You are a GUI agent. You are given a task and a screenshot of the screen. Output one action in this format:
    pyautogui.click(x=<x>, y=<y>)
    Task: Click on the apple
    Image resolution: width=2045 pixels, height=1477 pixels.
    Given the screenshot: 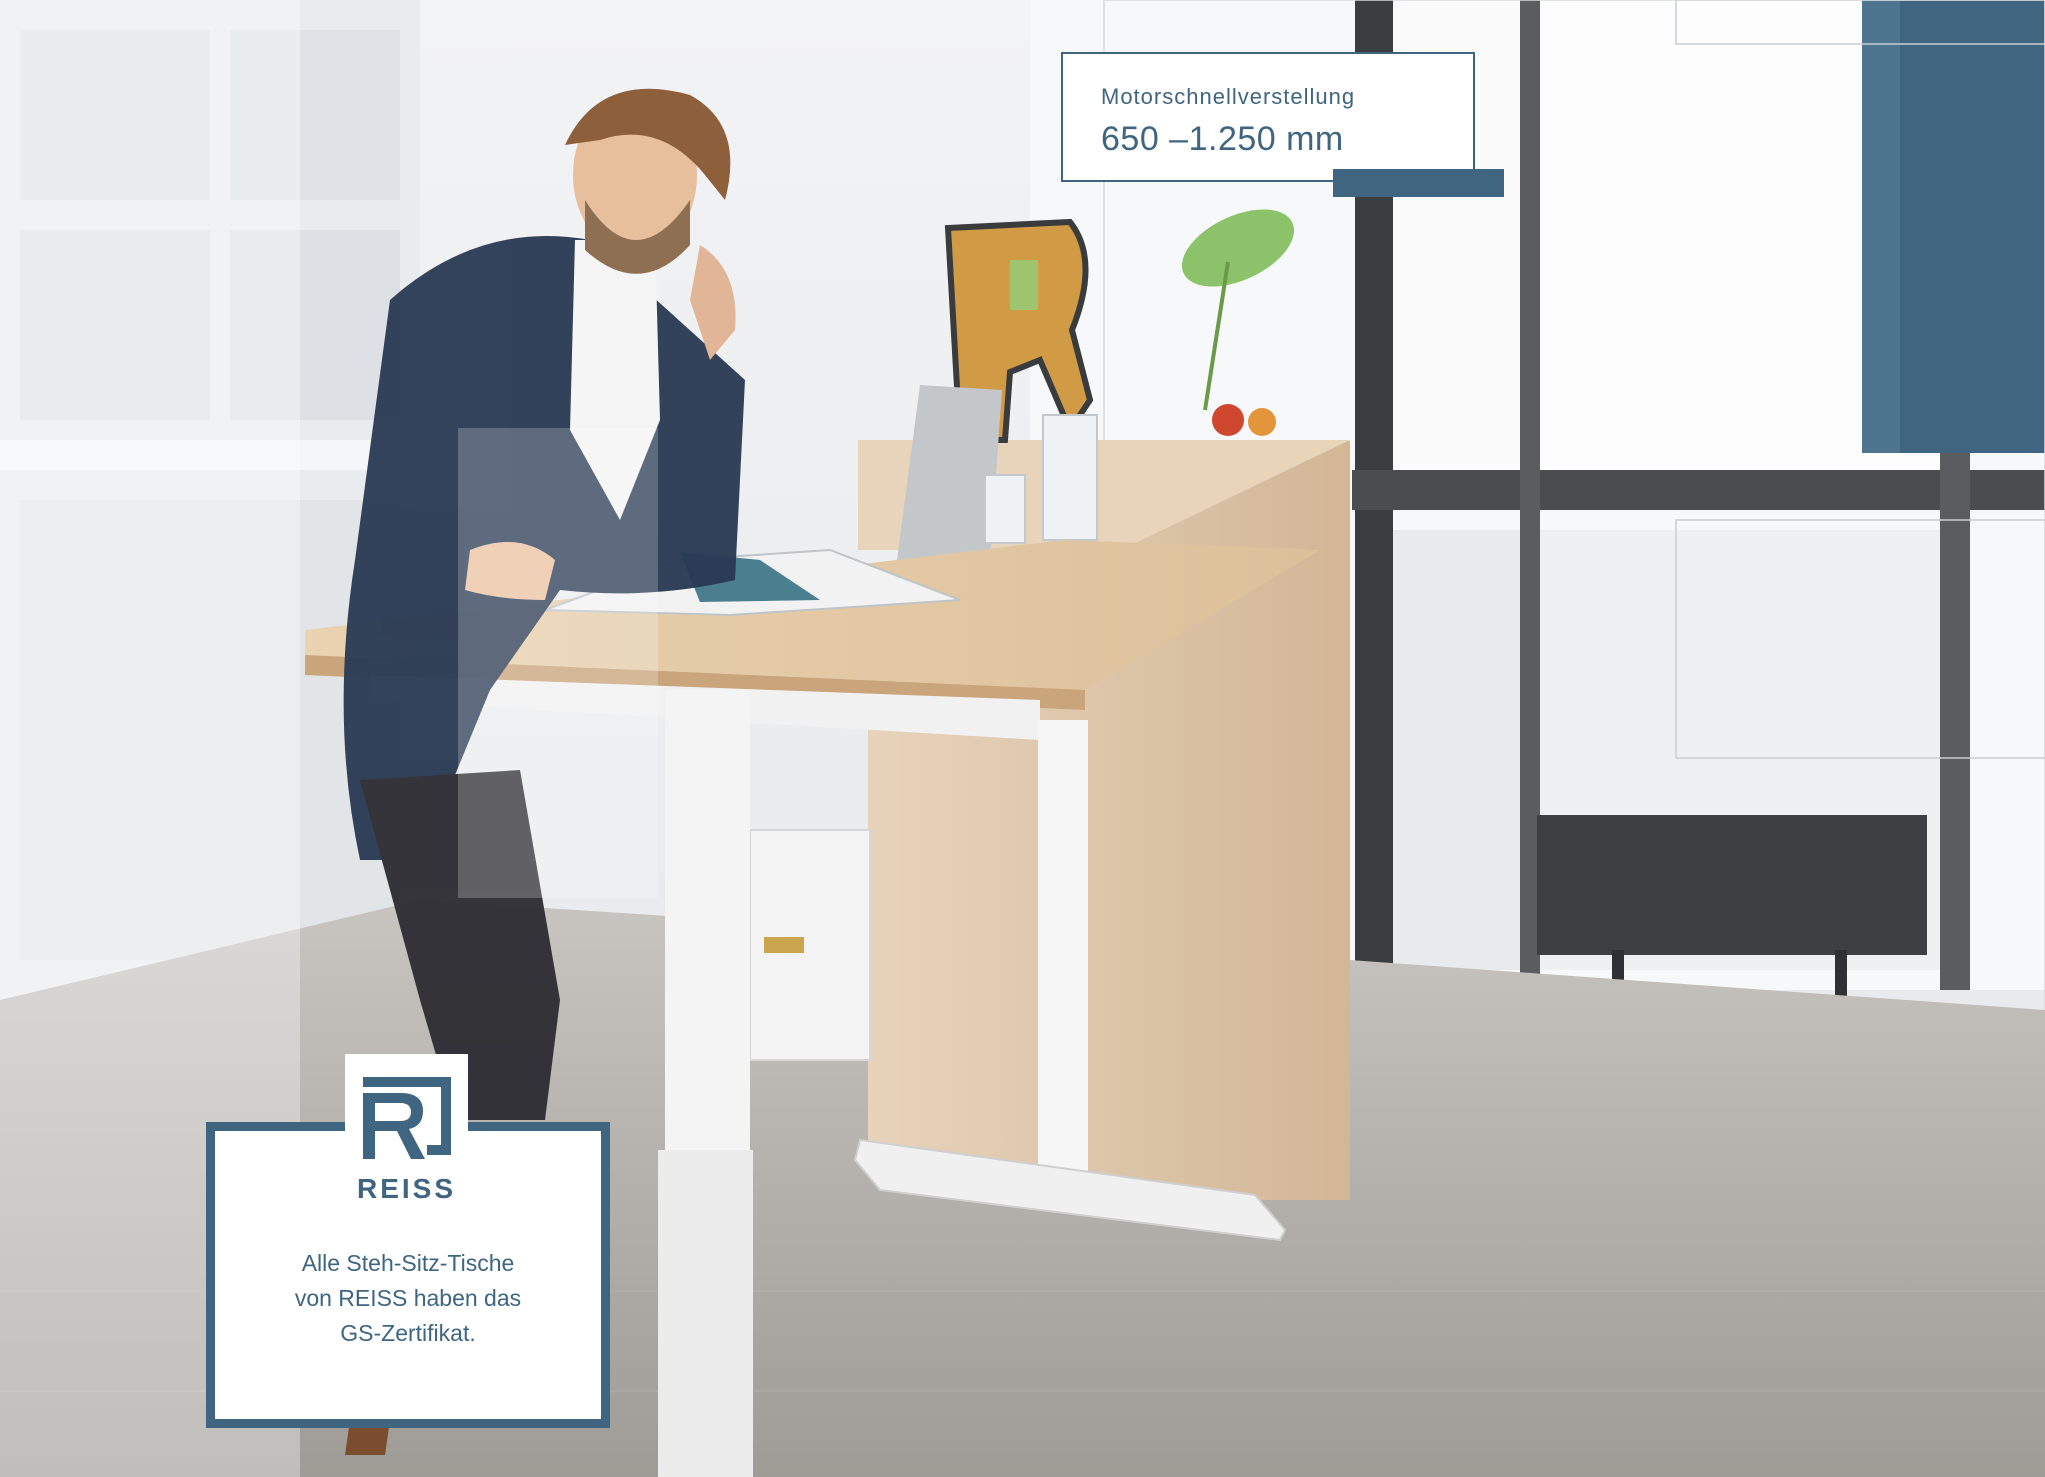 What is the action you would take?
    pyautogui.click(x=1228, y=420)
    